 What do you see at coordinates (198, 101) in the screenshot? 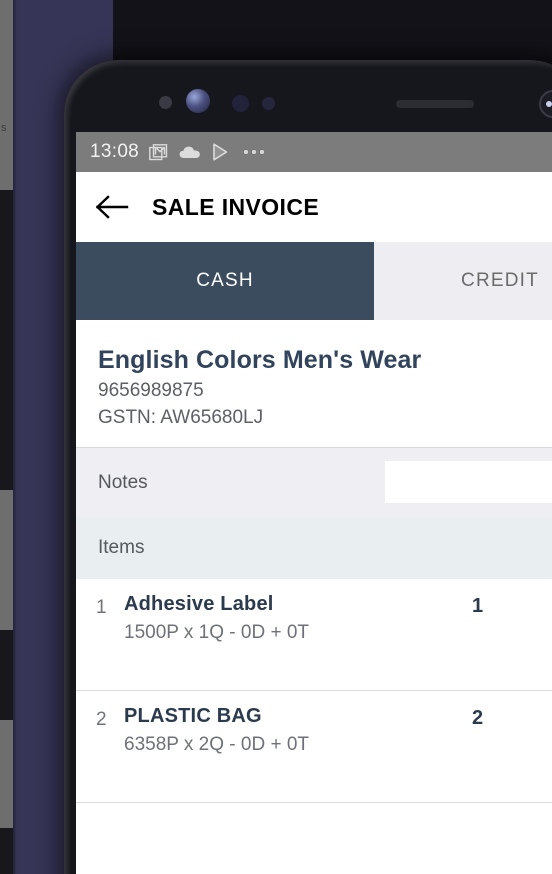
I see `front-camera-icon` at bounding box center [198, 101].